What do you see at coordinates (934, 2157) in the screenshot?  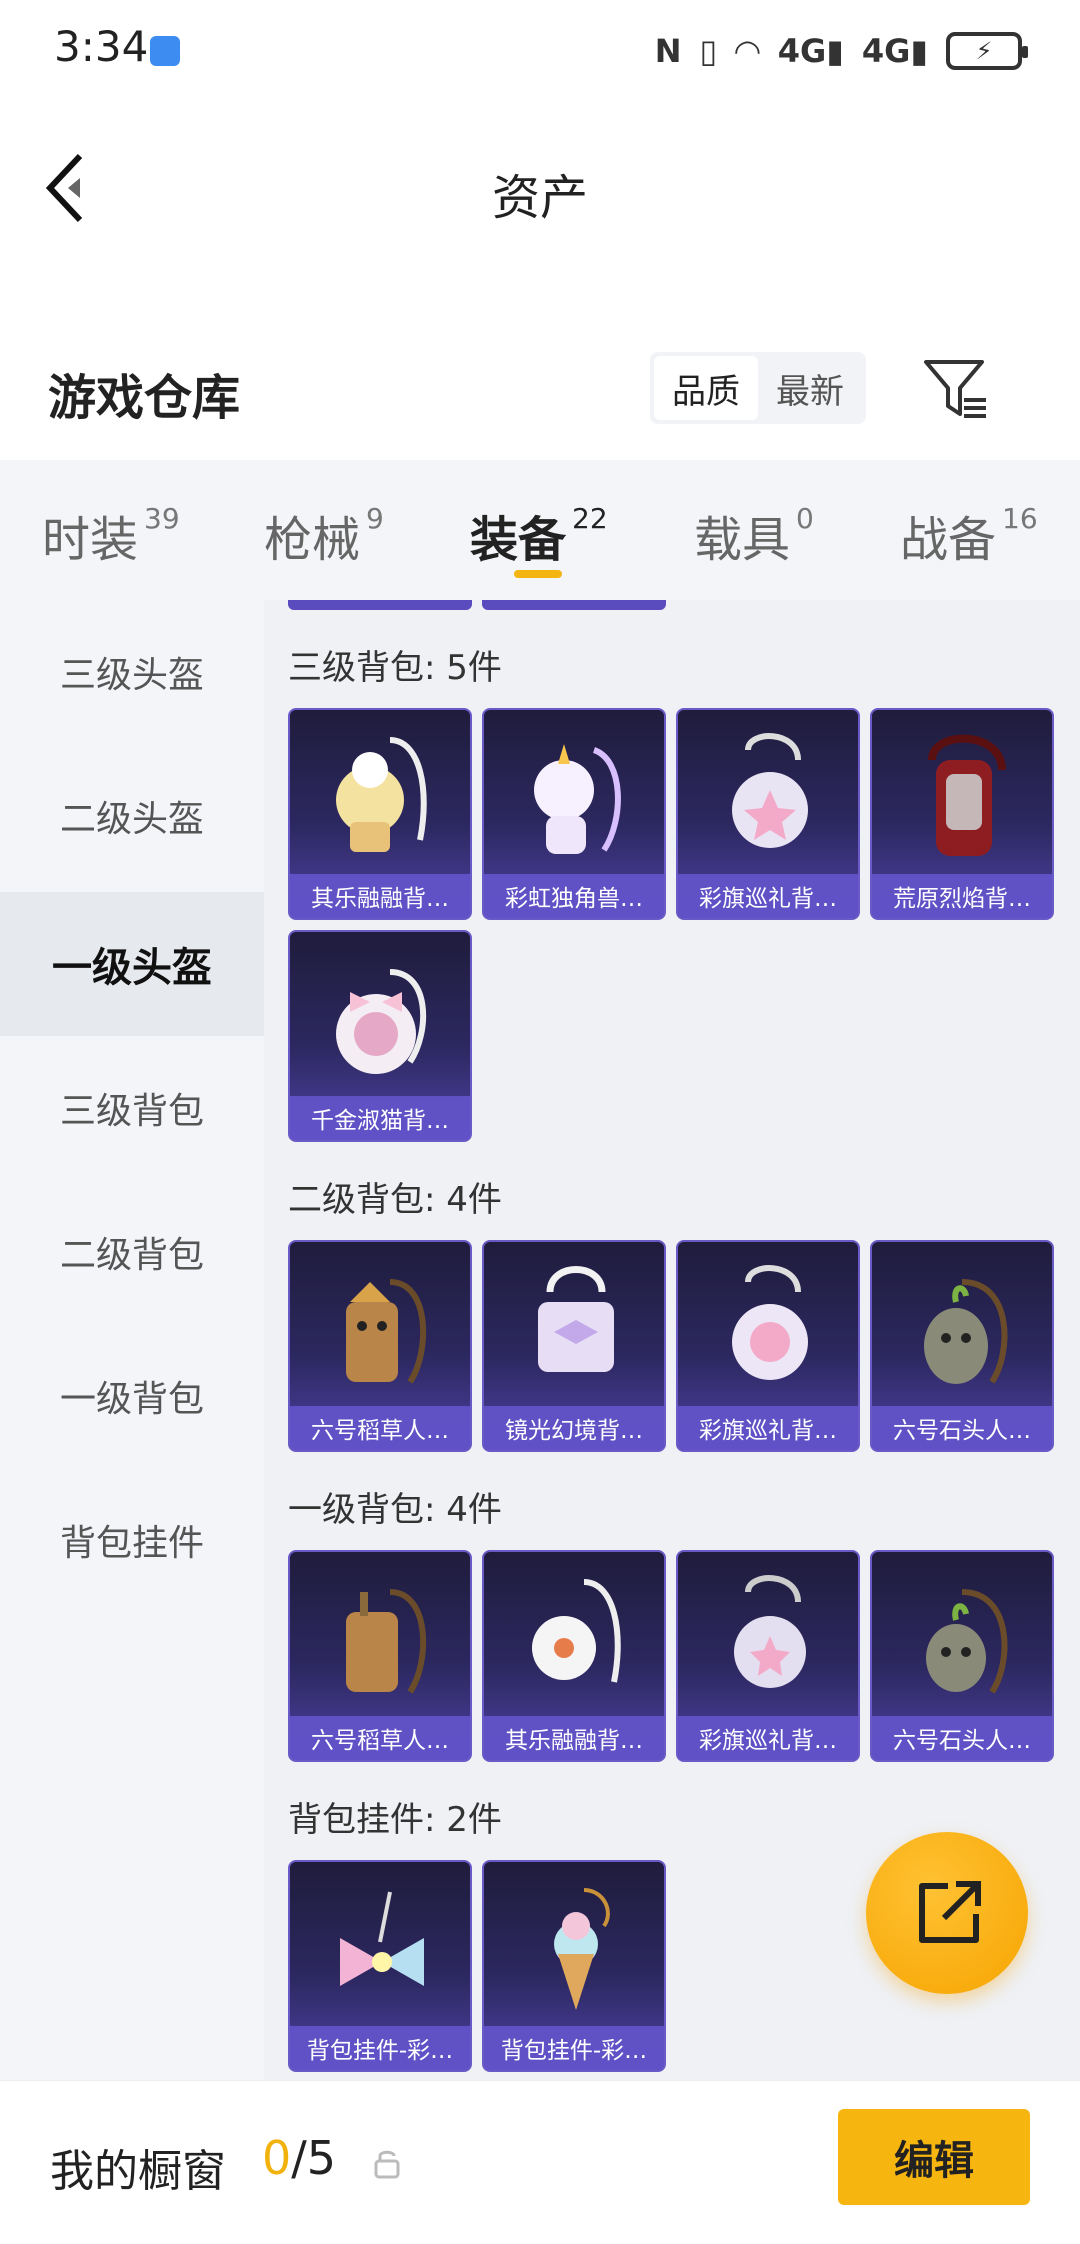 I see `edit-button: 编辑` at bounding box center [934, 2157].